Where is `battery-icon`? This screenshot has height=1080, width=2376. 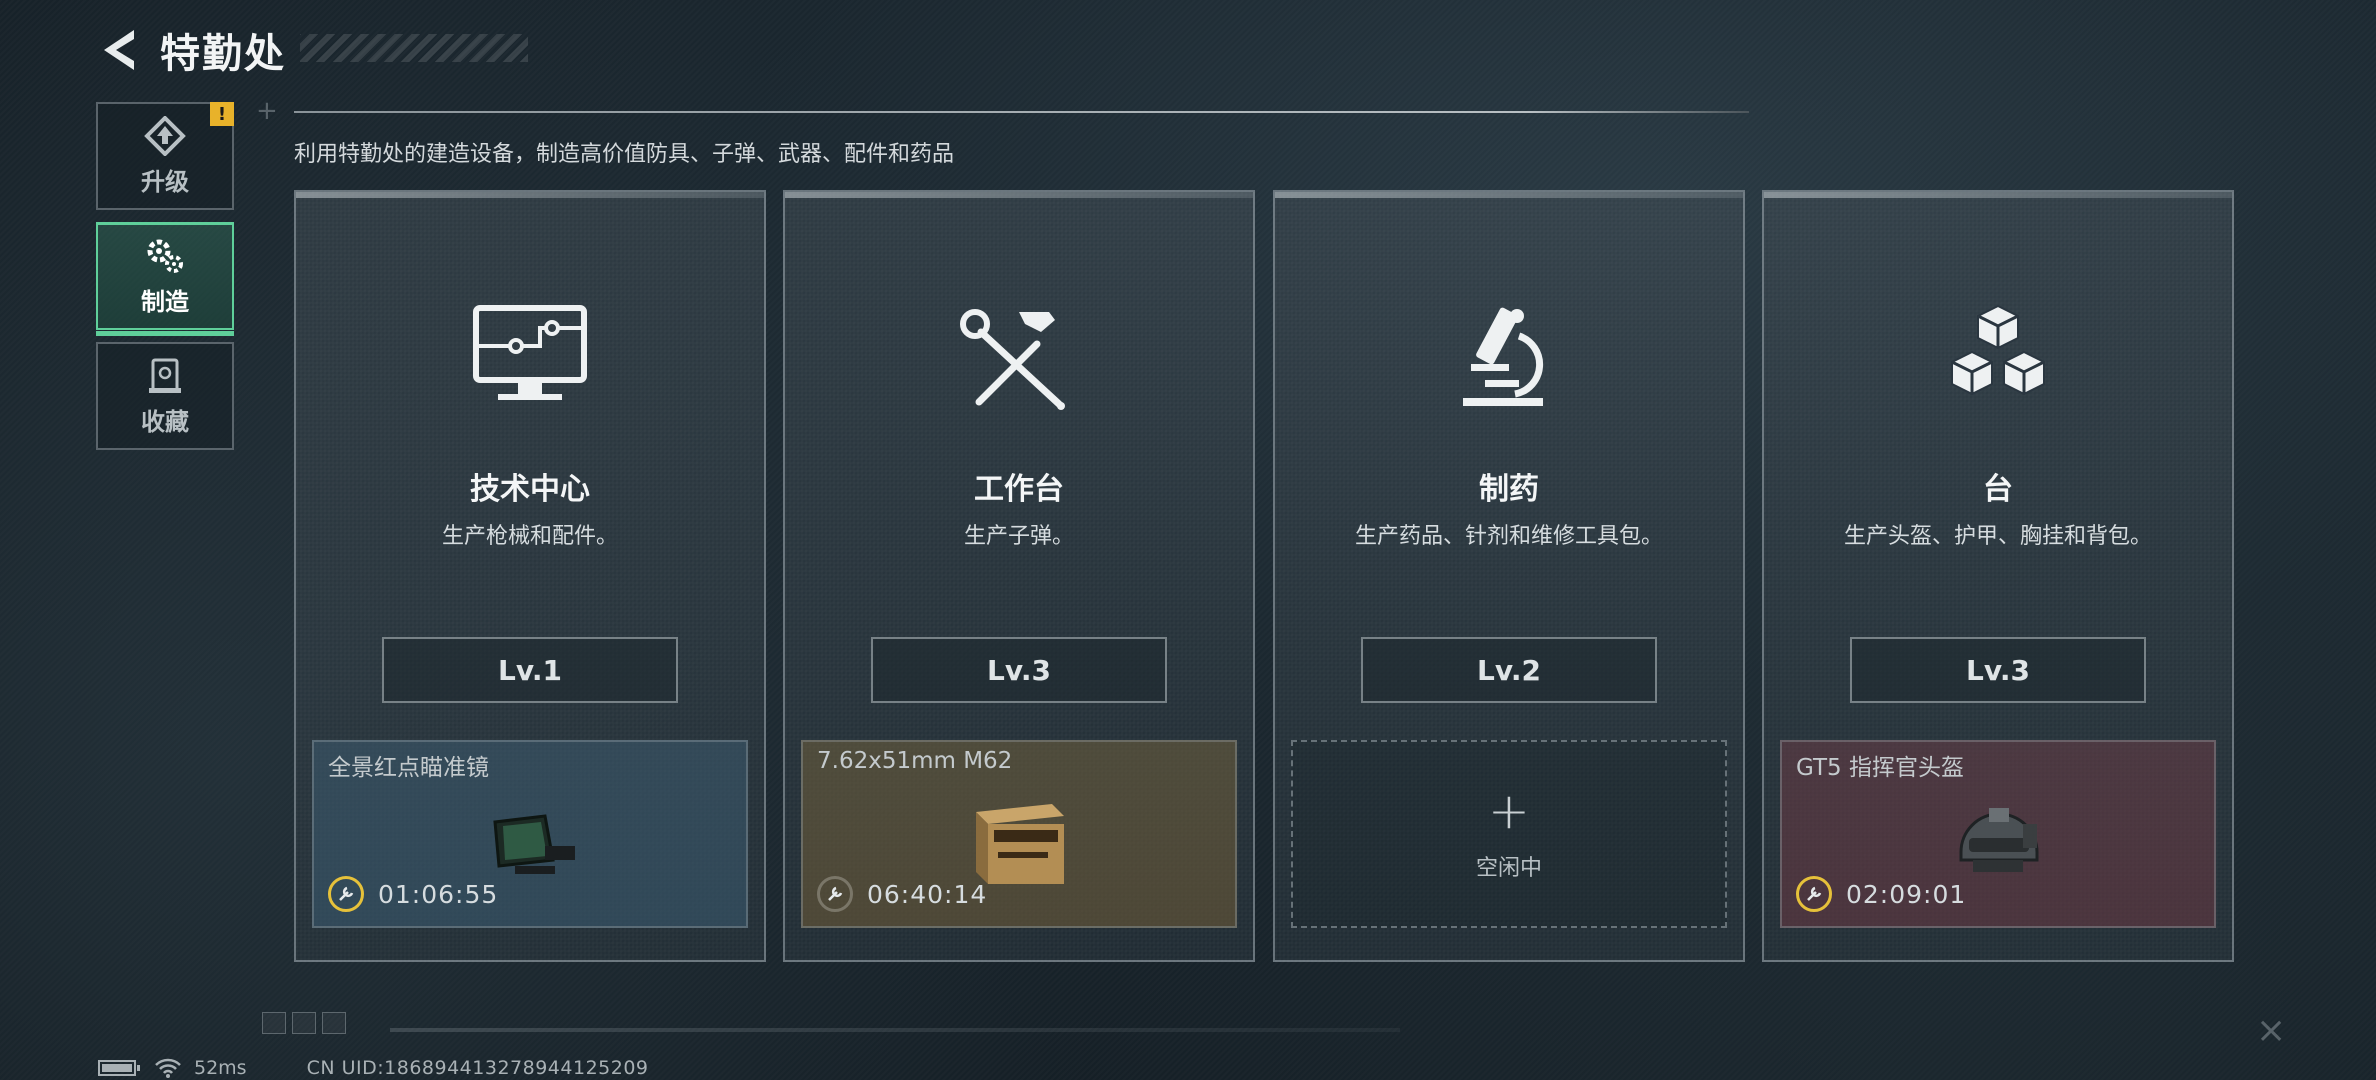
battery-icon is located at coordinates (119, 1068).